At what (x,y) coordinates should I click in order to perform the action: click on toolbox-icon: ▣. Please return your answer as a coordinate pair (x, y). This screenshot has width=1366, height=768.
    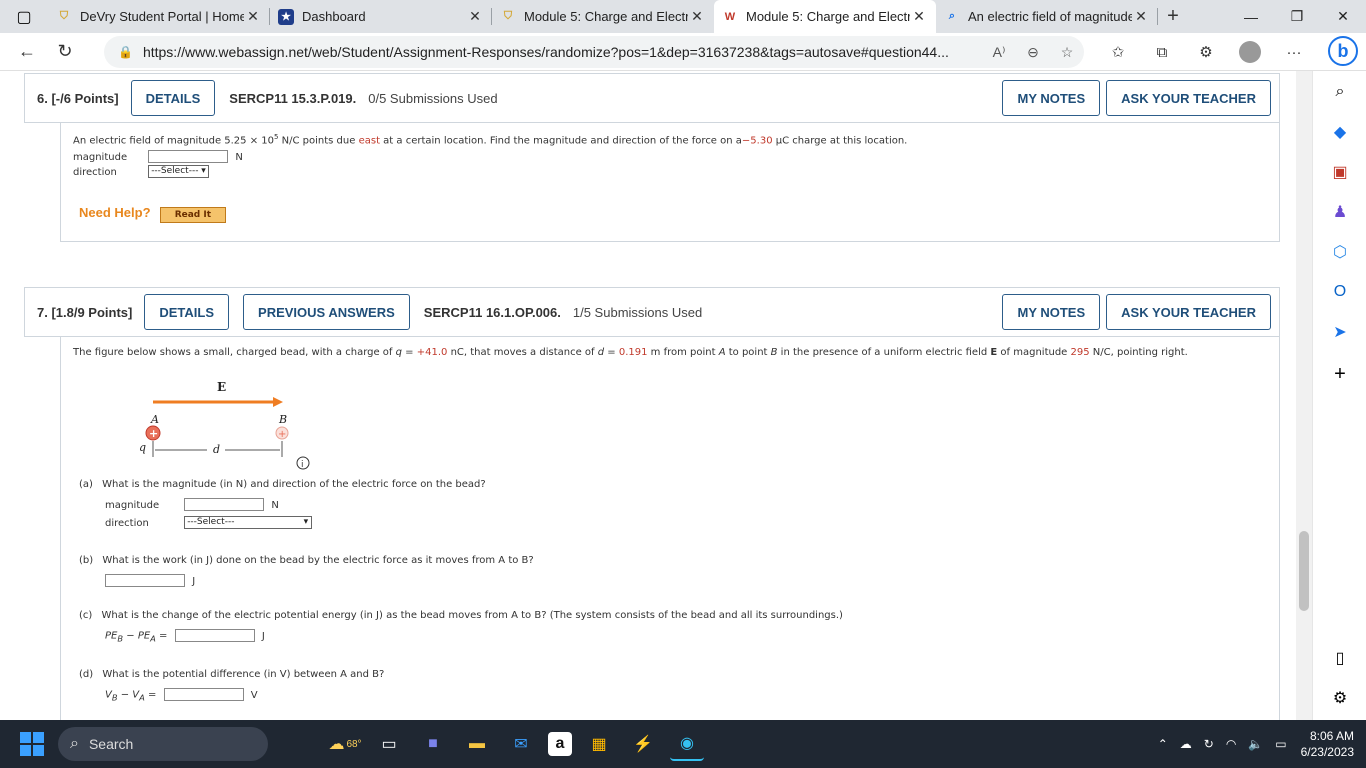
    Looking at the image, I should click on (1340, 172).